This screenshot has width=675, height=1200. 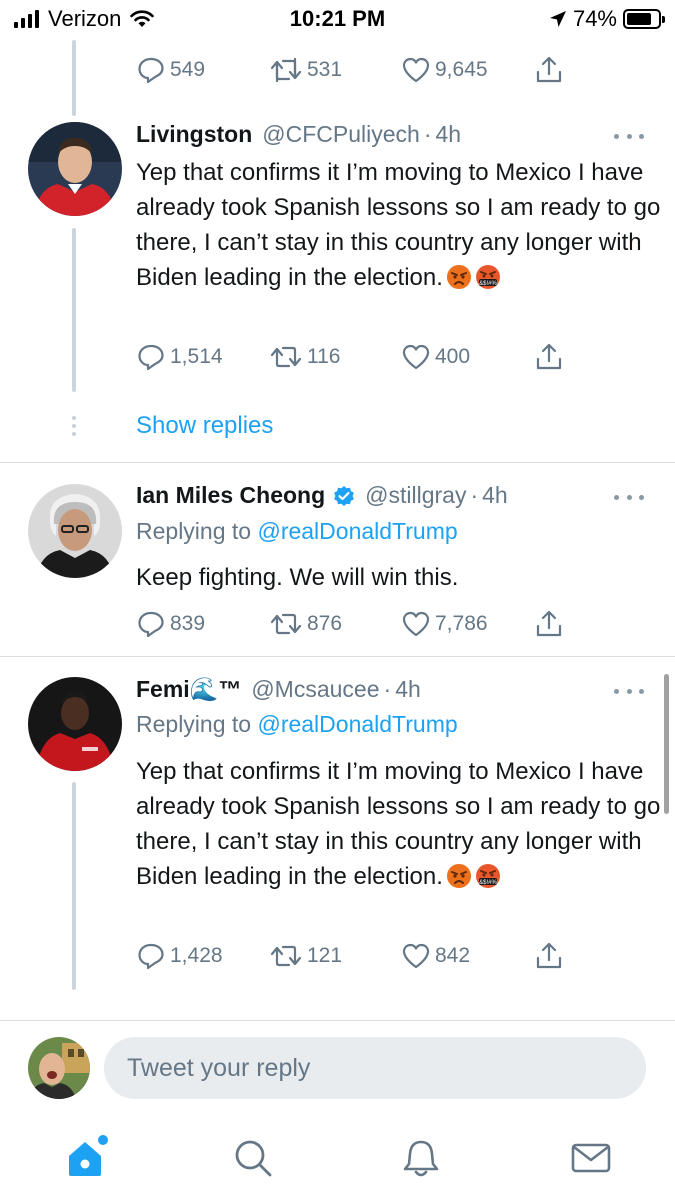 I want to click on verified-badge-icon, so click(x=344, y=495).